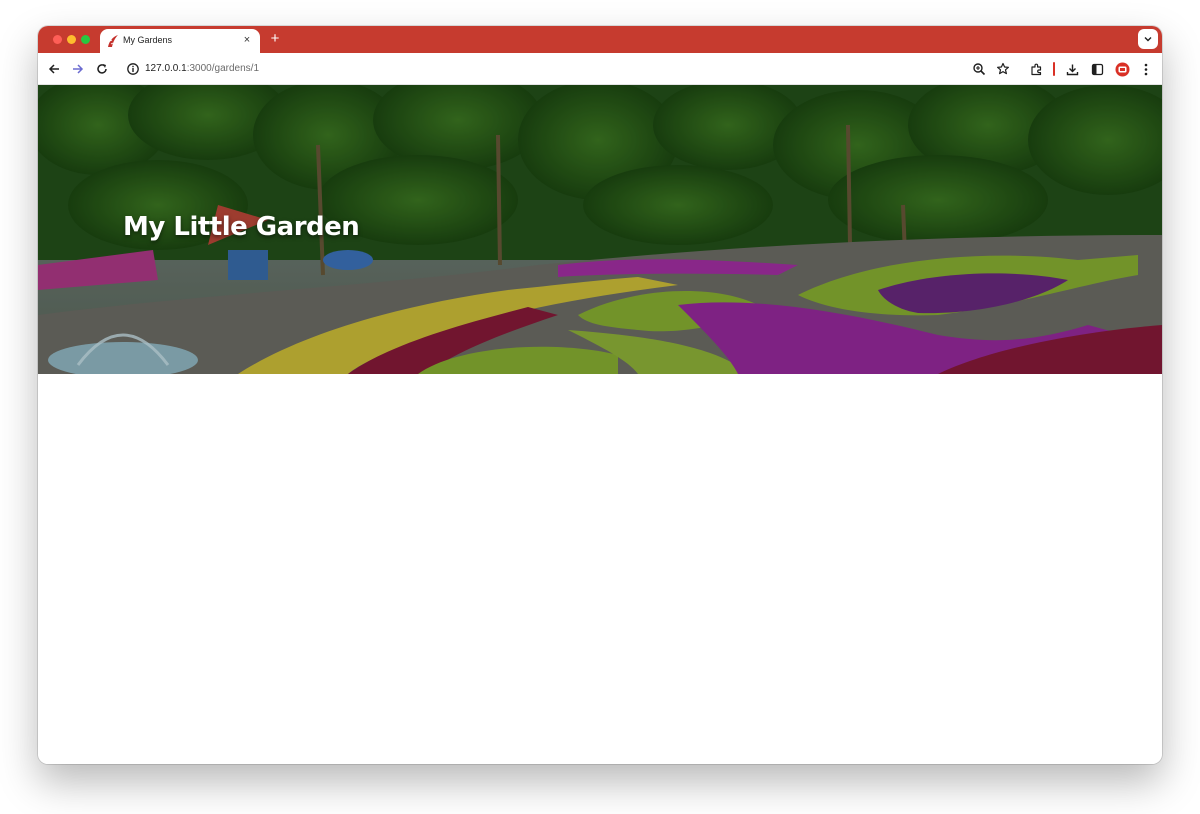 Image resolution: width=1200 pixels, height=814 pixels. Describe the element at coordinates (569, 69) in the screenshot. I see `address-bar: 127.0.0.1:3000/gardens/1` at that location.